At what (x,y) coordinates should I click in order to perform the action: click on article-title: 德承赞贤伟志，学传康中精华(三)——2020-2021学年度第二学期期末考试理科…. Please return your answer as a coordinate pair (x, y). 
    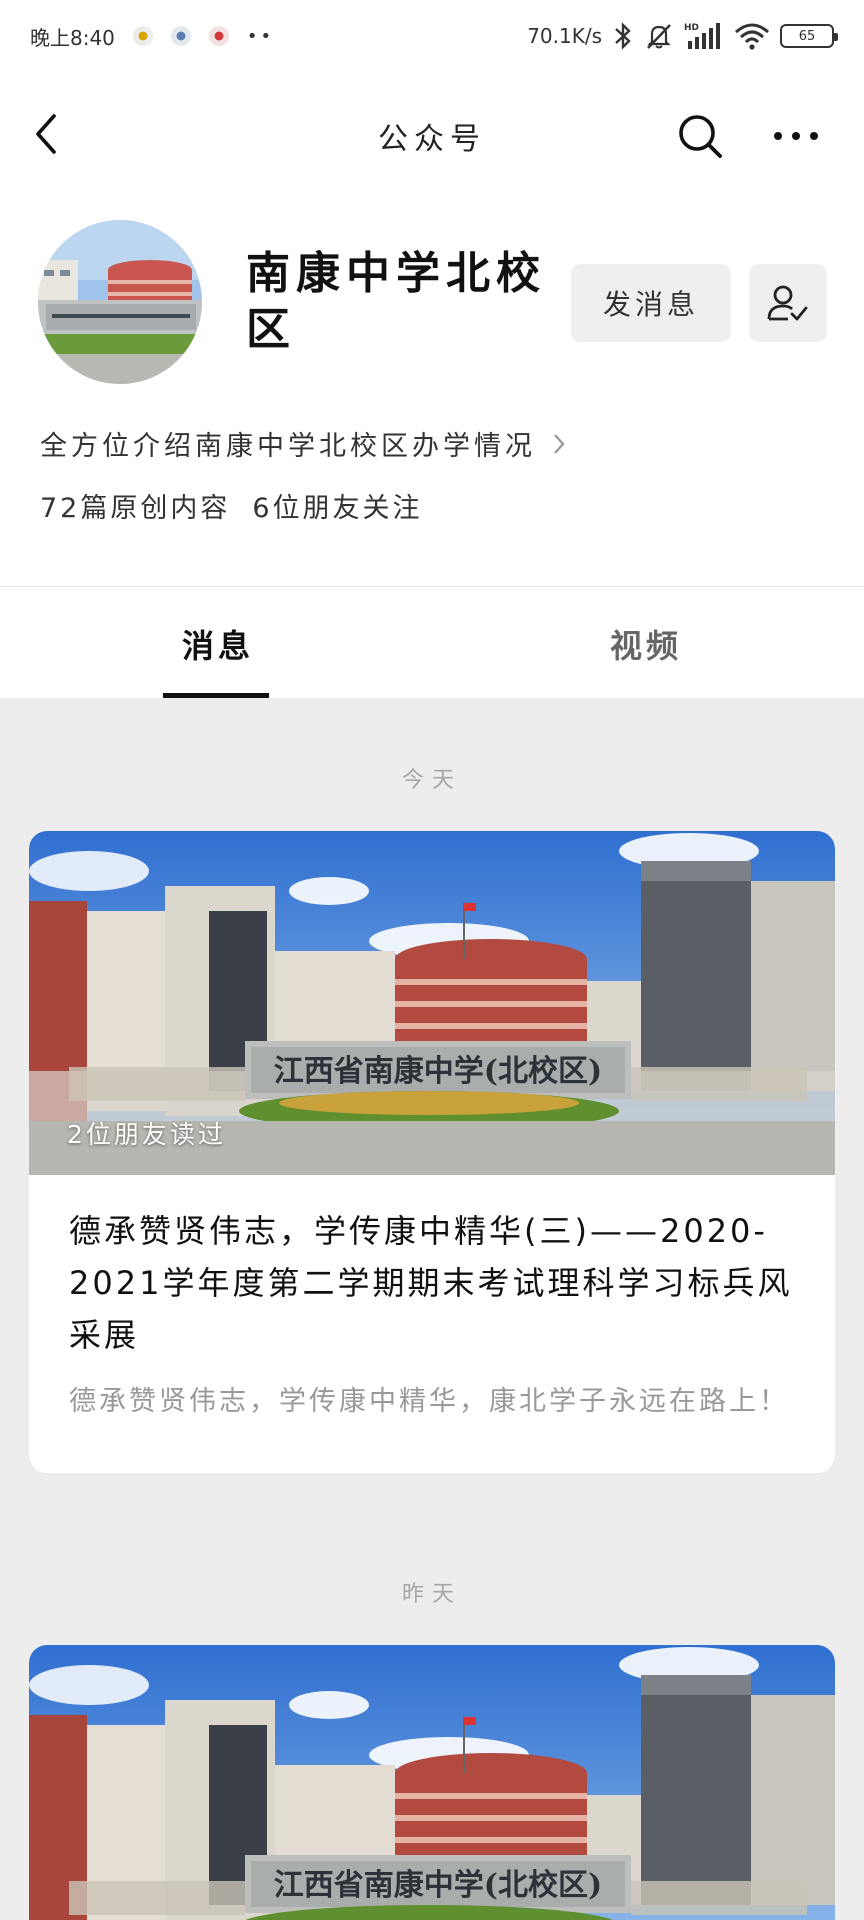
    Looking at the image, I should click on (432, 1283).